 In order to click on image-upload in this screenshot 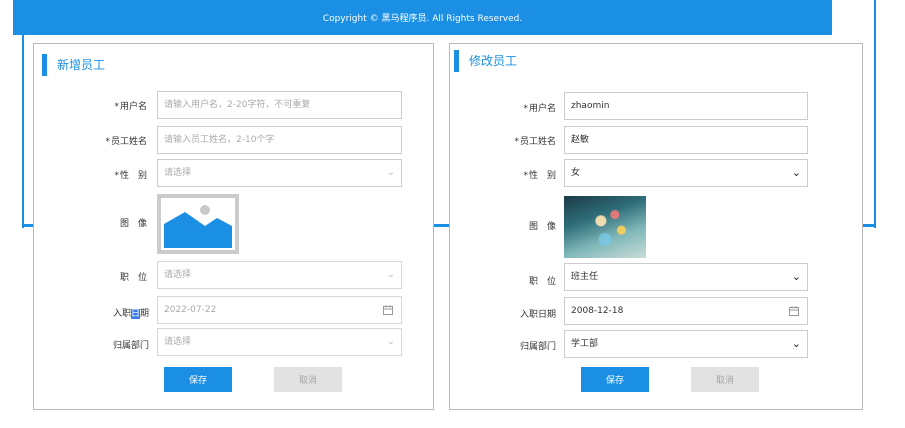, I will do `click(198, 224)`.